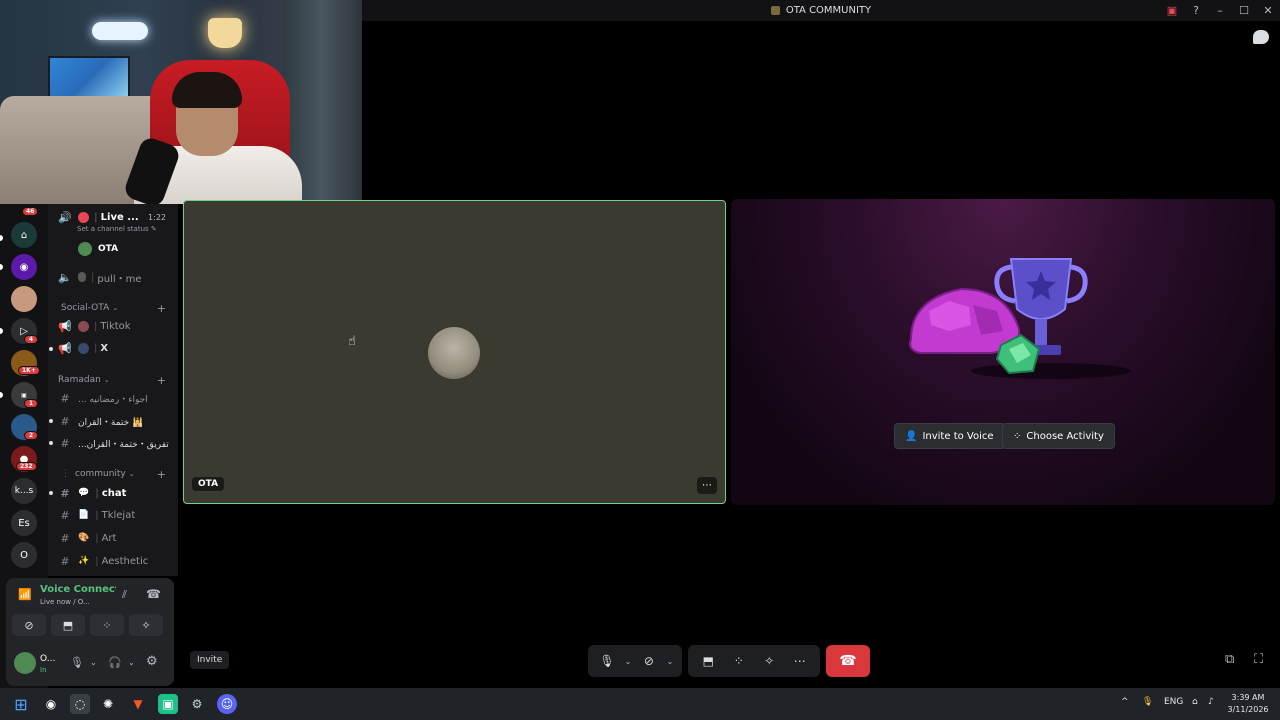 The width and height of the screenshot is (1280, 720). I want to click on disconnect-icon: ☎, so click(153, 594).